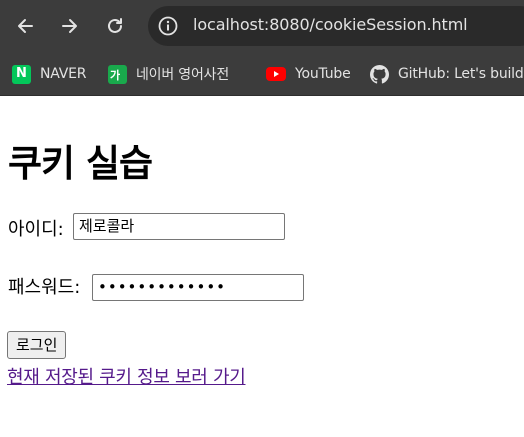 The width and height of the screenshot is (524, 437). What do you see at coordinates (36, 229) in the screenshot?
I see `id-label: 아이디:` at bounding box center [36, 229].